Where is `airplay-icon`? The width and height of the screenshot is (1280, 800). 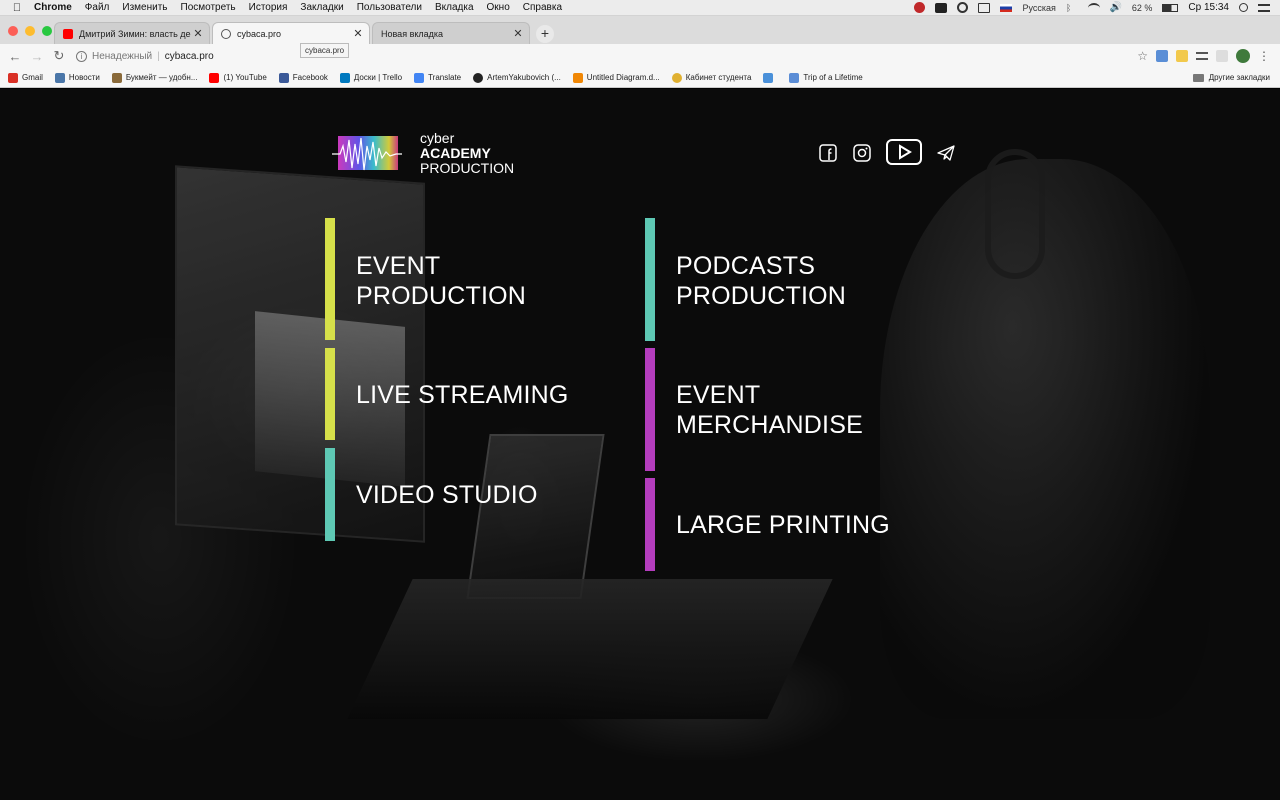
airplay-icon is located at coordinates (984, 7).